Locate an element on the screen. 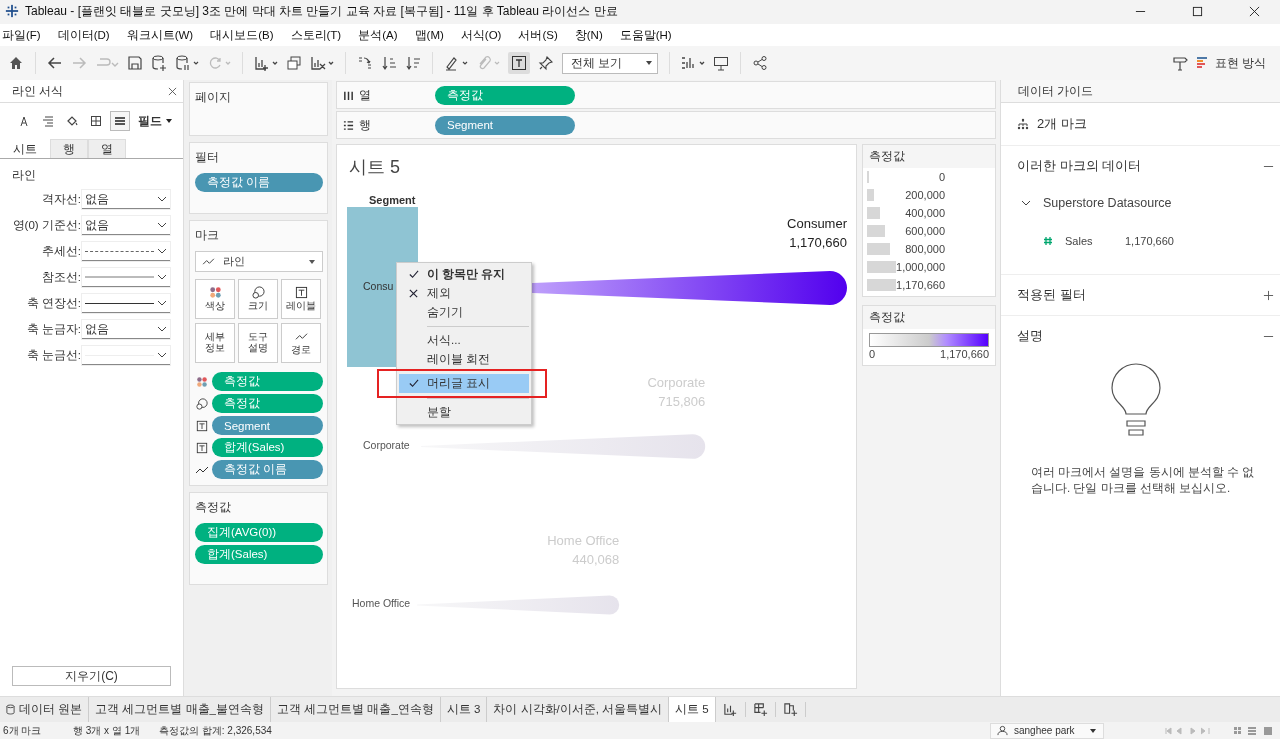 The image size is (1280, 739). option-label: 축 눈금자: is located at coordinates (53, 329).